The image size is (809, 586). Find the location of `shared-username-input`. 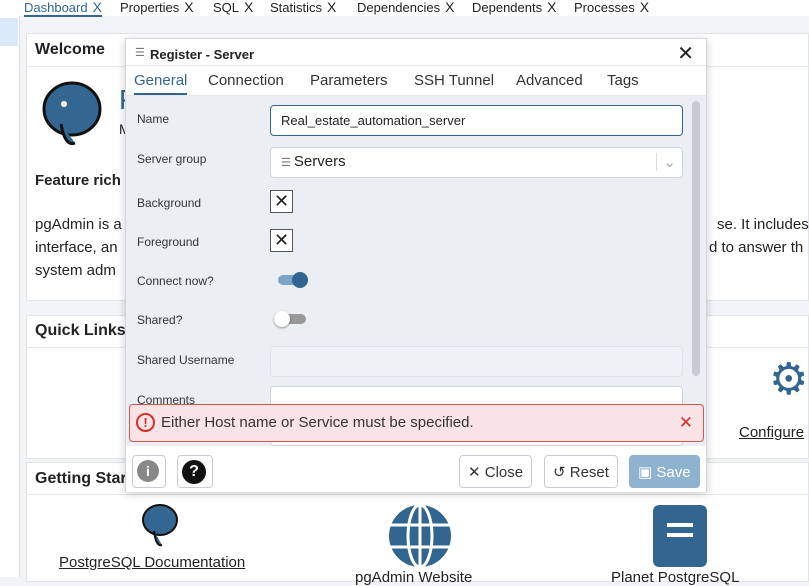

shared-username-input is located at coordinates (476, 361).